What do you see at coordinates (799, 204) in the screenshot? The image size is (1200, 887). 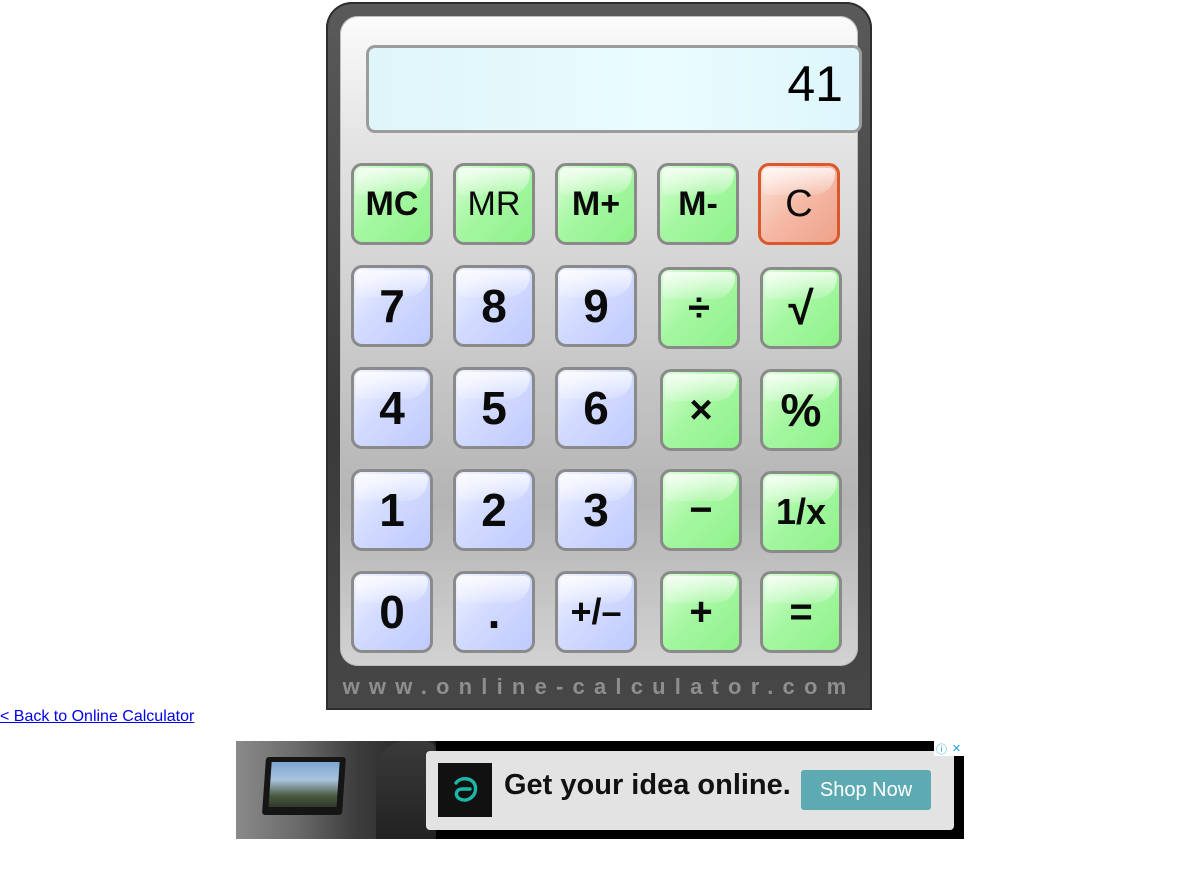 I see `clear-button: C` at bounding box center [799, 204].